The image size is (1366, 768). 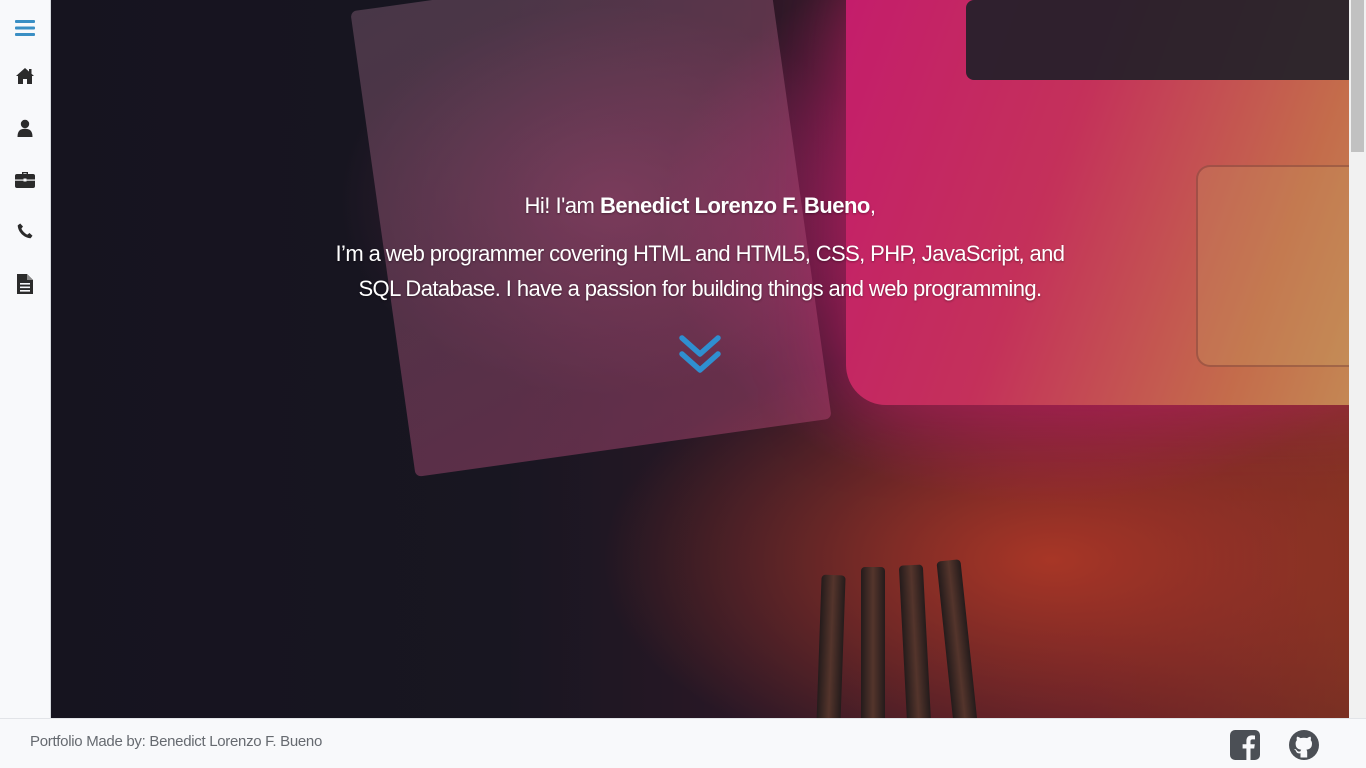 I want to click on sidebar-item-contact, so click(x=25, y=231).